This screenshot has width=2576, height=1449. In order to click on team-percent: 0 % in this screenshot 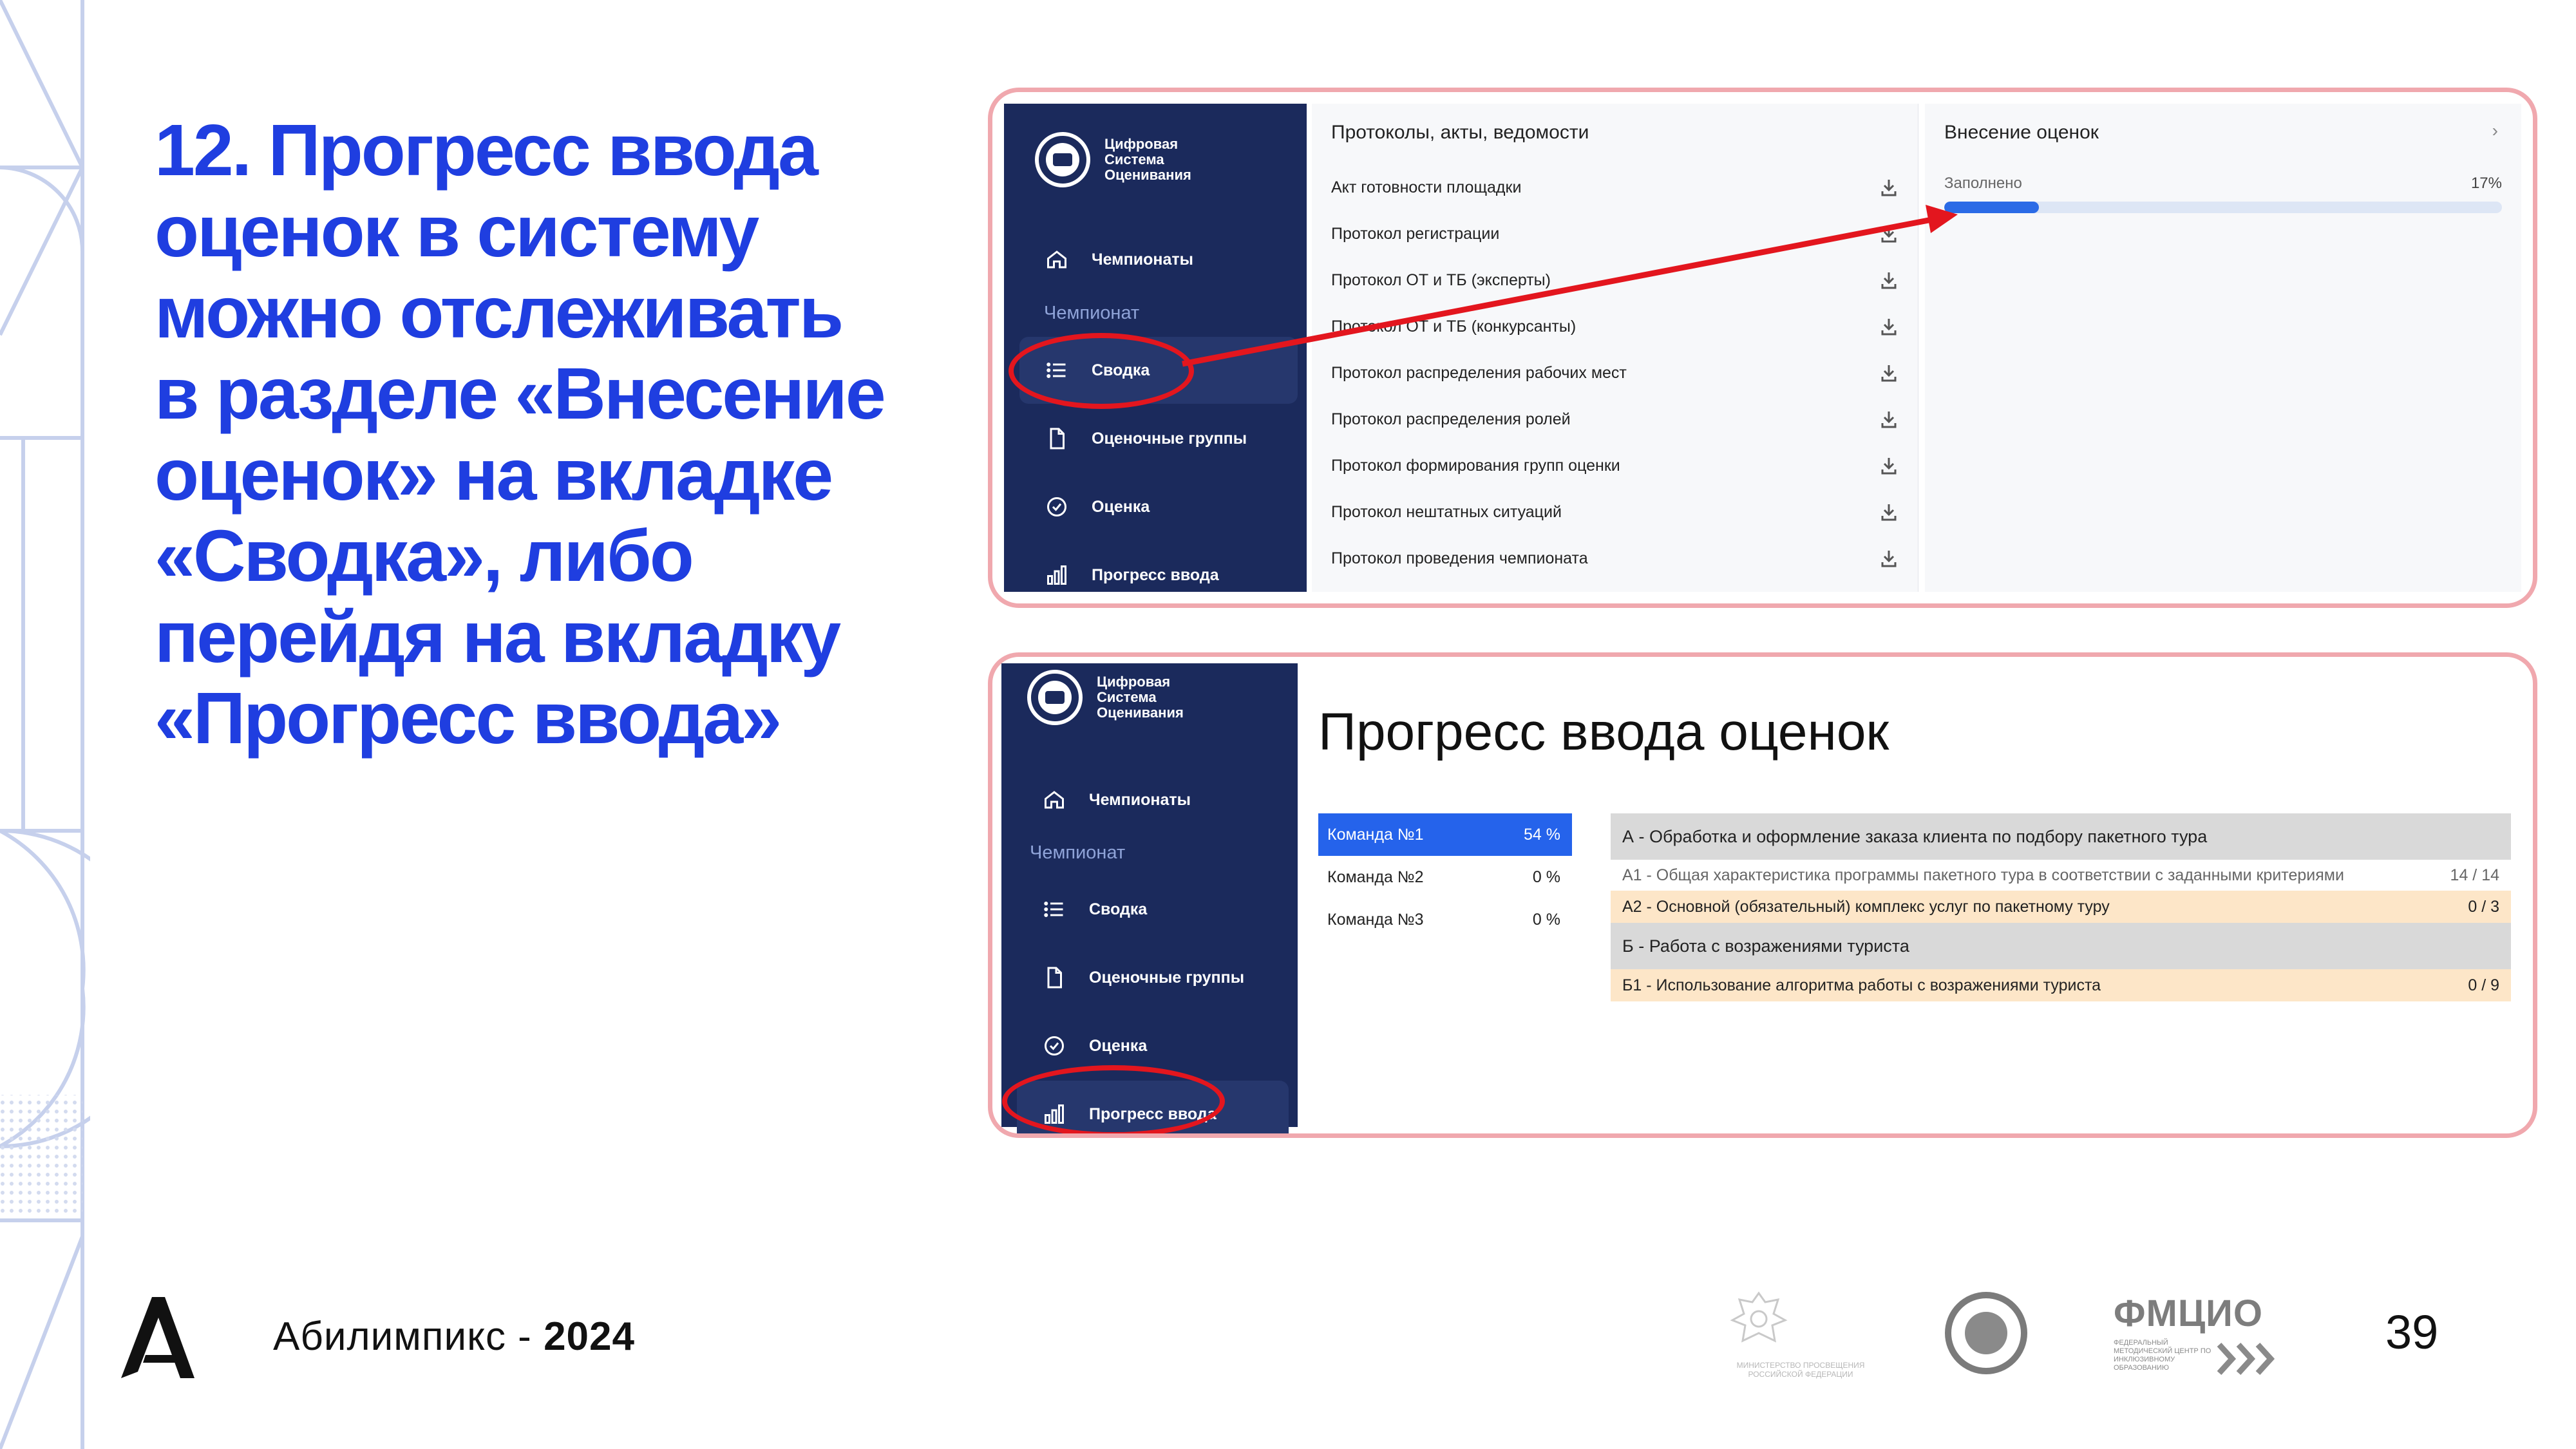, I will do `click(1546, 919)`.